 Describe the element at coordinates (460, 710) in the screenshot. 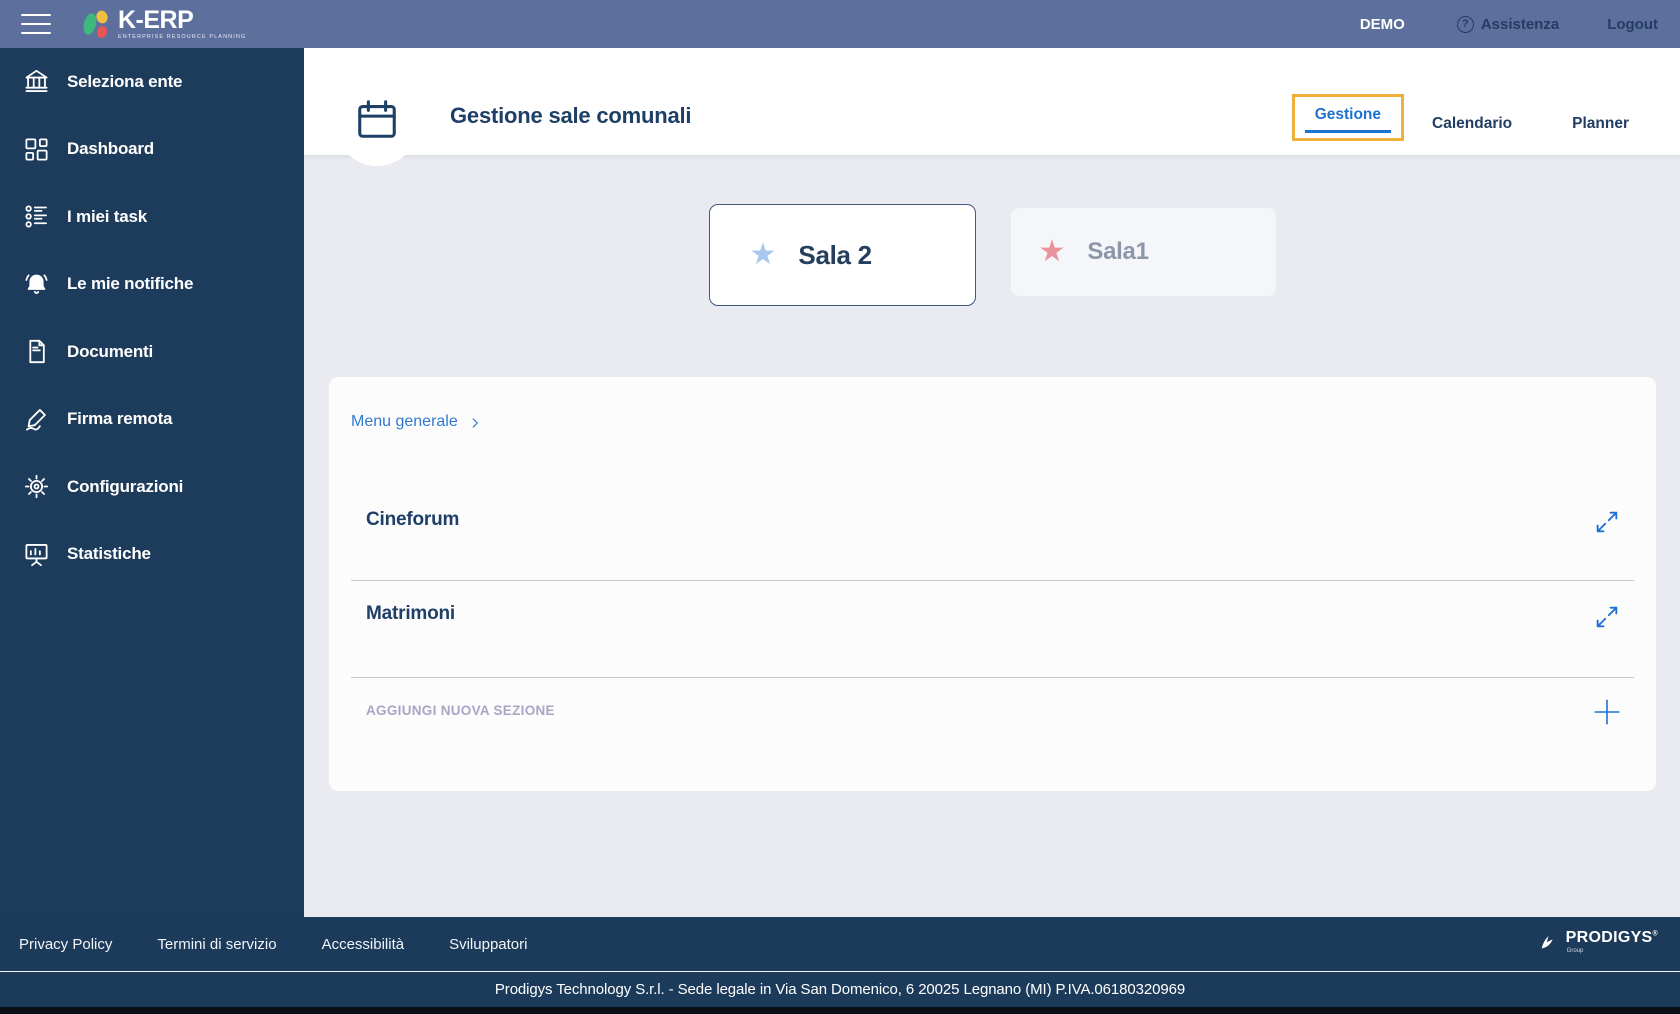

I see `add-section-label: AGGIUNGI NUOVA SEZIONE` at that location.